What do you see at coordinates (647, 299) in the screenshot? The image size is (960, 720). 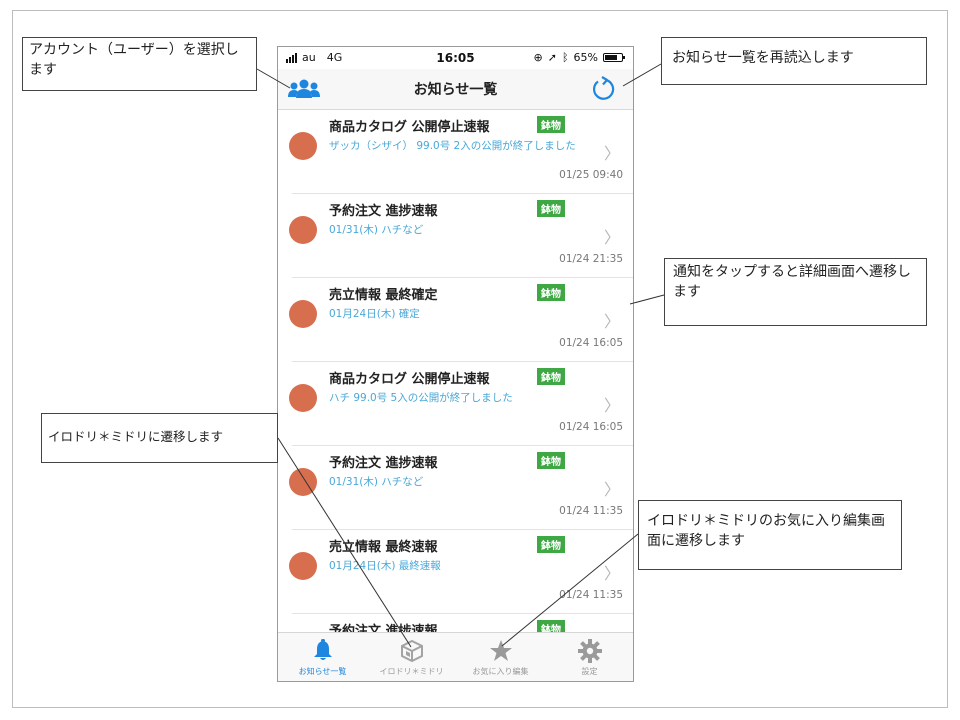 I see `connector-detail` at bounding box center [647, 299].